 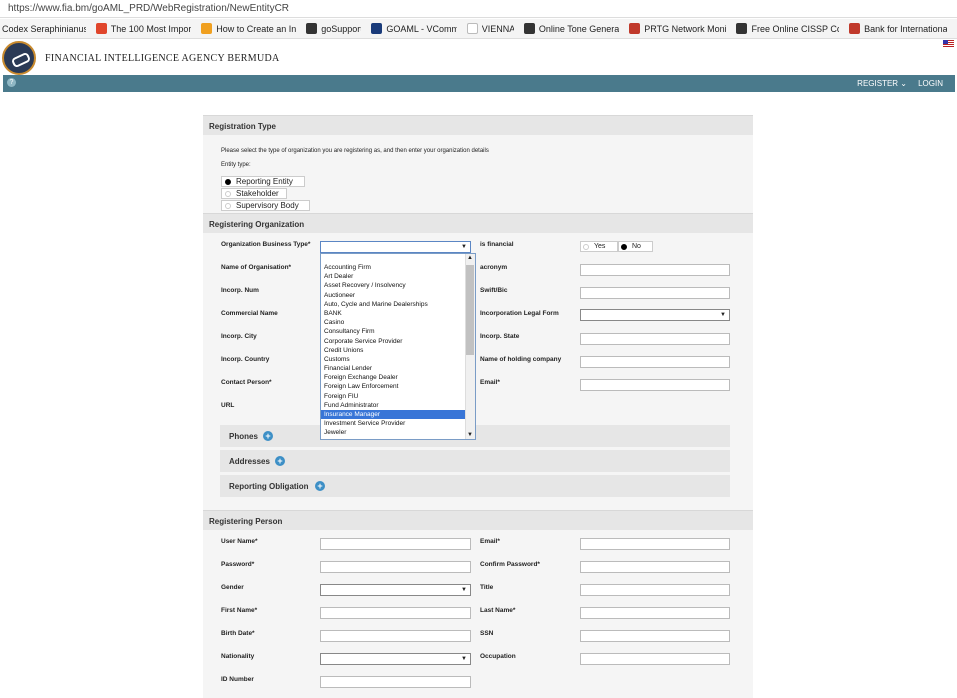 I want to click on dropdown-option: Foreign Exchange Dealer, so click(x=393, y=377).